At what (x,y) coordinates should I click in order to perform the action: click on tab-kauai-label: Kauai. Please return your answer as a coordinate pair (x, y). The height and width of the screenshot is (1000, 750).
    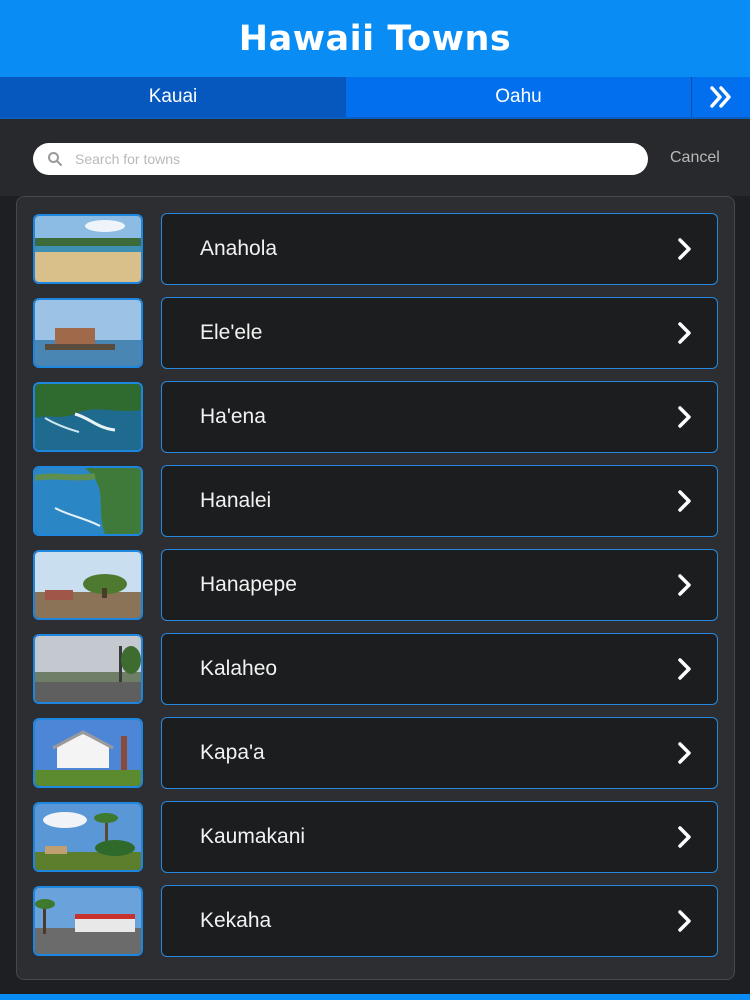
    Looking at the image, I should click on (173, 96).